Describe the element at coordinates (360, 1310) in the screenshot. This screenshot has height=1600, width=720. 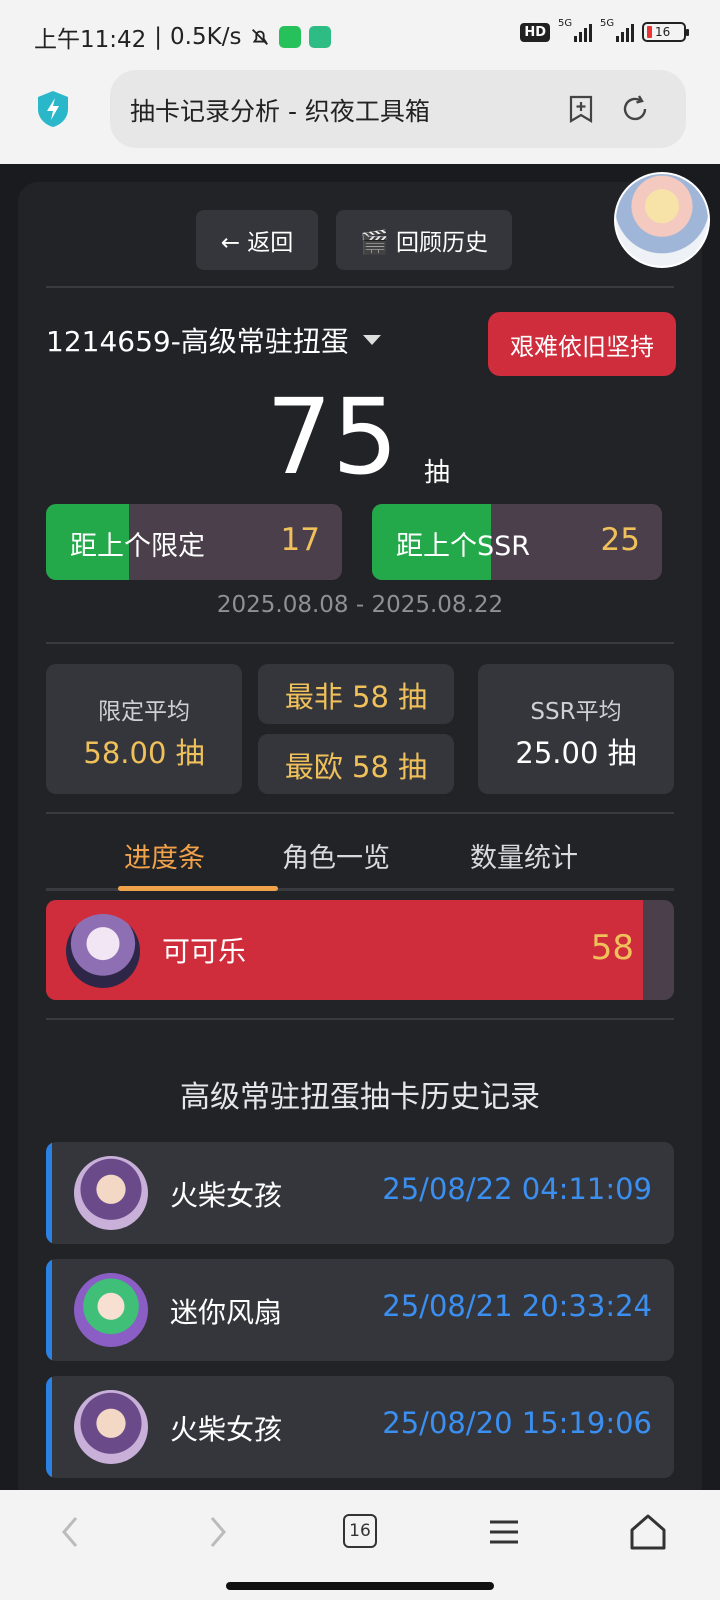
I see `history-row: 迷你风扇 25/08/21 20:33:24` at that location.